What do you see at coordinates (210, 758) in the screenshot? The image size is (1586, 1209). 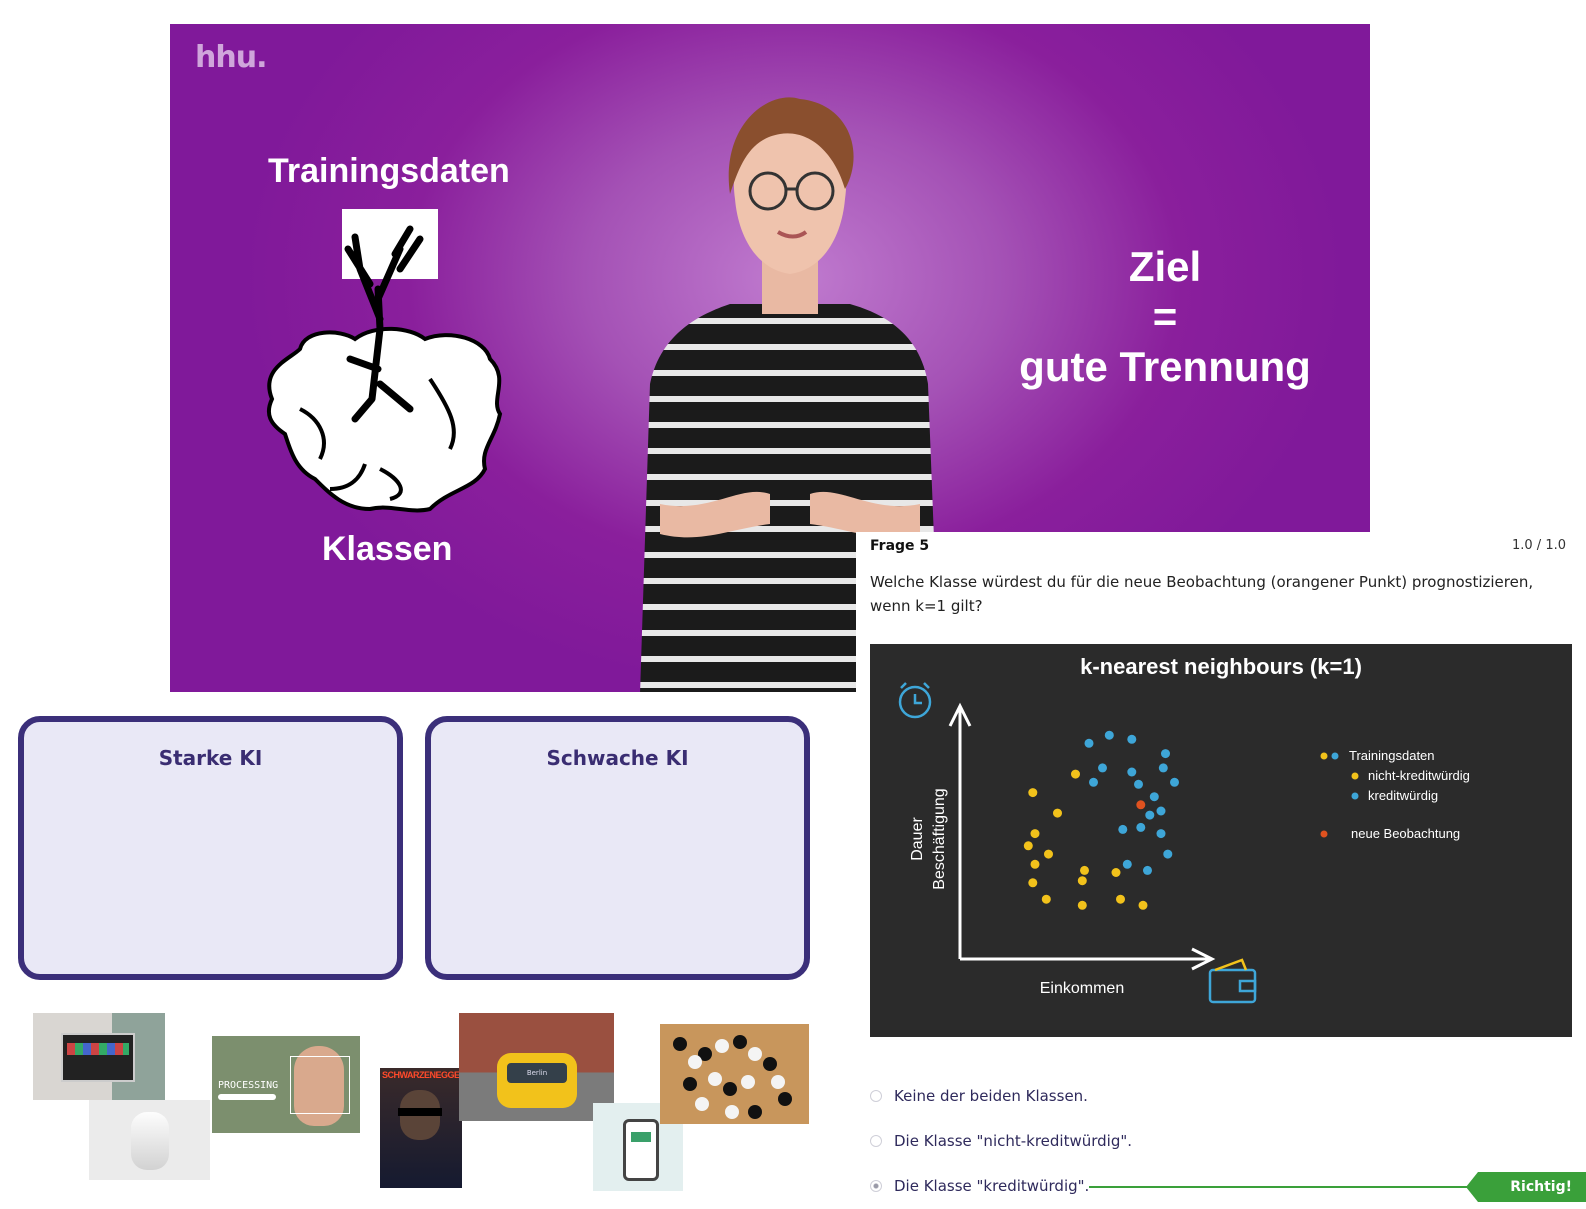 I see `dropzone-label: Starke KI` at bounding box center [210, 758].